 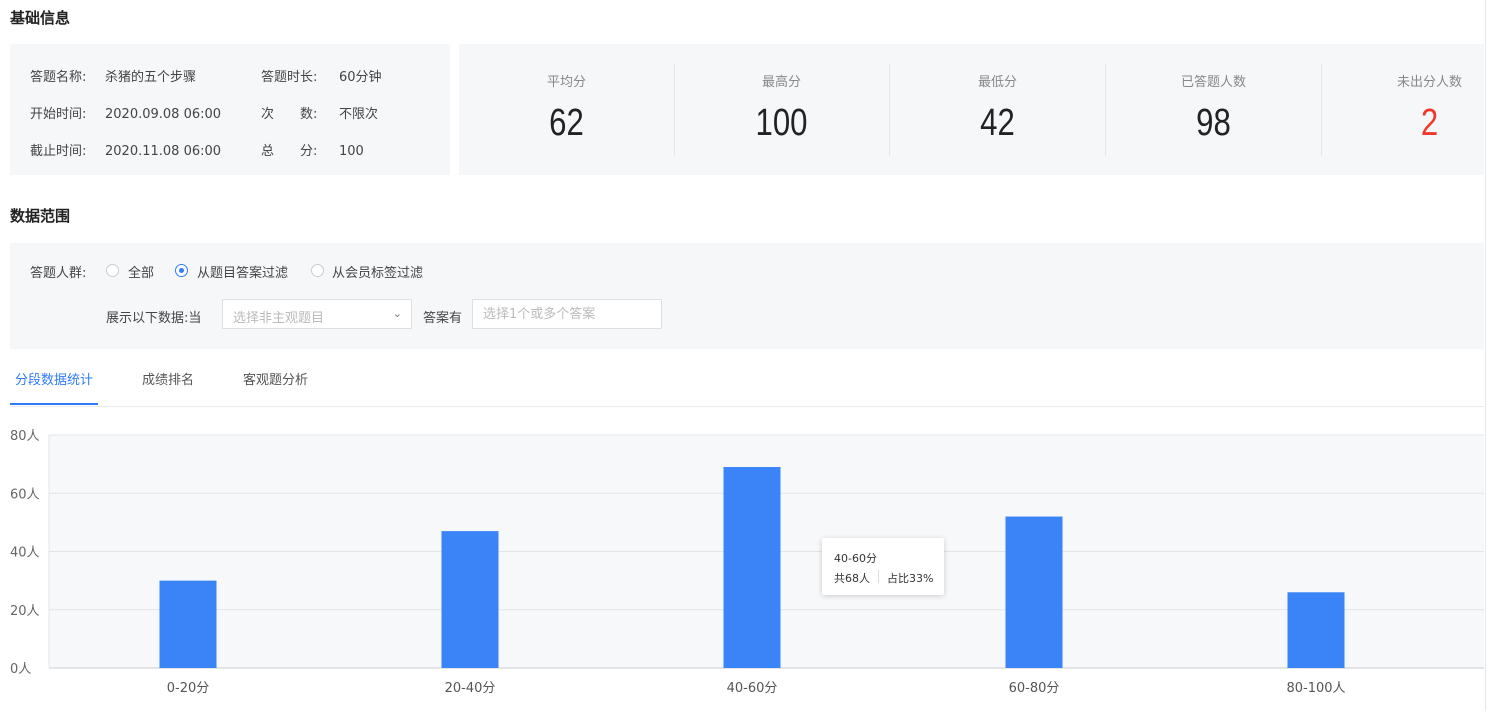 I want to click on y-tick-label: 40人, so click(x=25, y=553).